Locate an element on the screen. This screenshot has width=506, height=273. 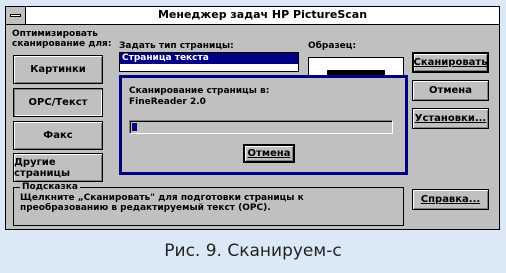
progress-cancel-button: Отмена is located at coordinates (269, 153).